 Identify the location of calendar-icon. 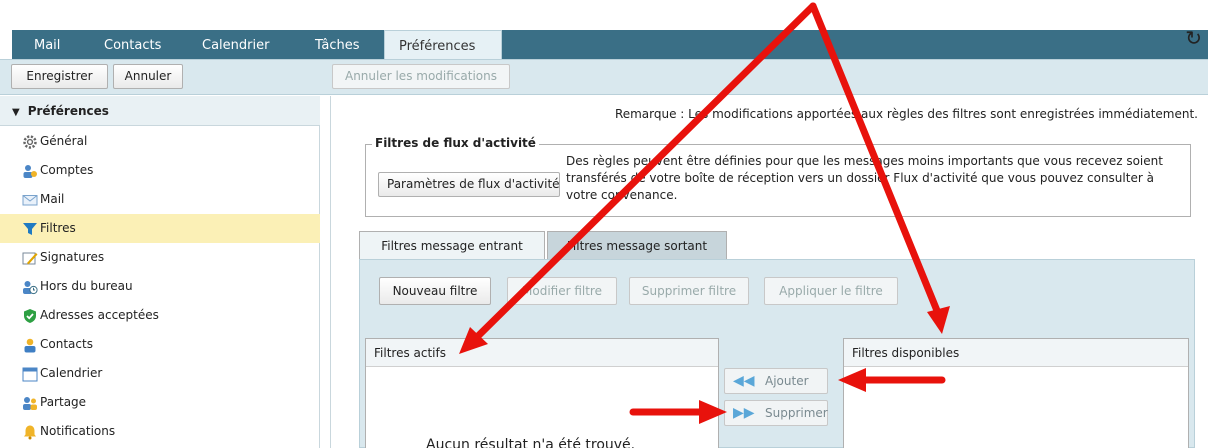
(30, 374).